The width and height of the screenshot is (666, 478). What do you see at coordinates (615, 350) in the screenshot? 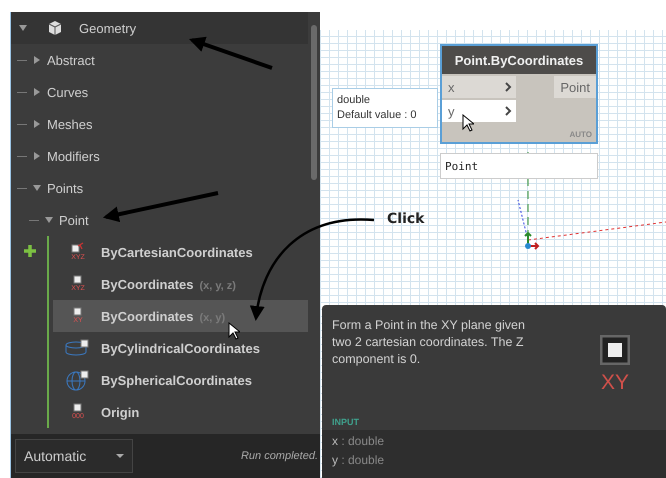
I see `node-type-icon` at bounding box center [615, 350].